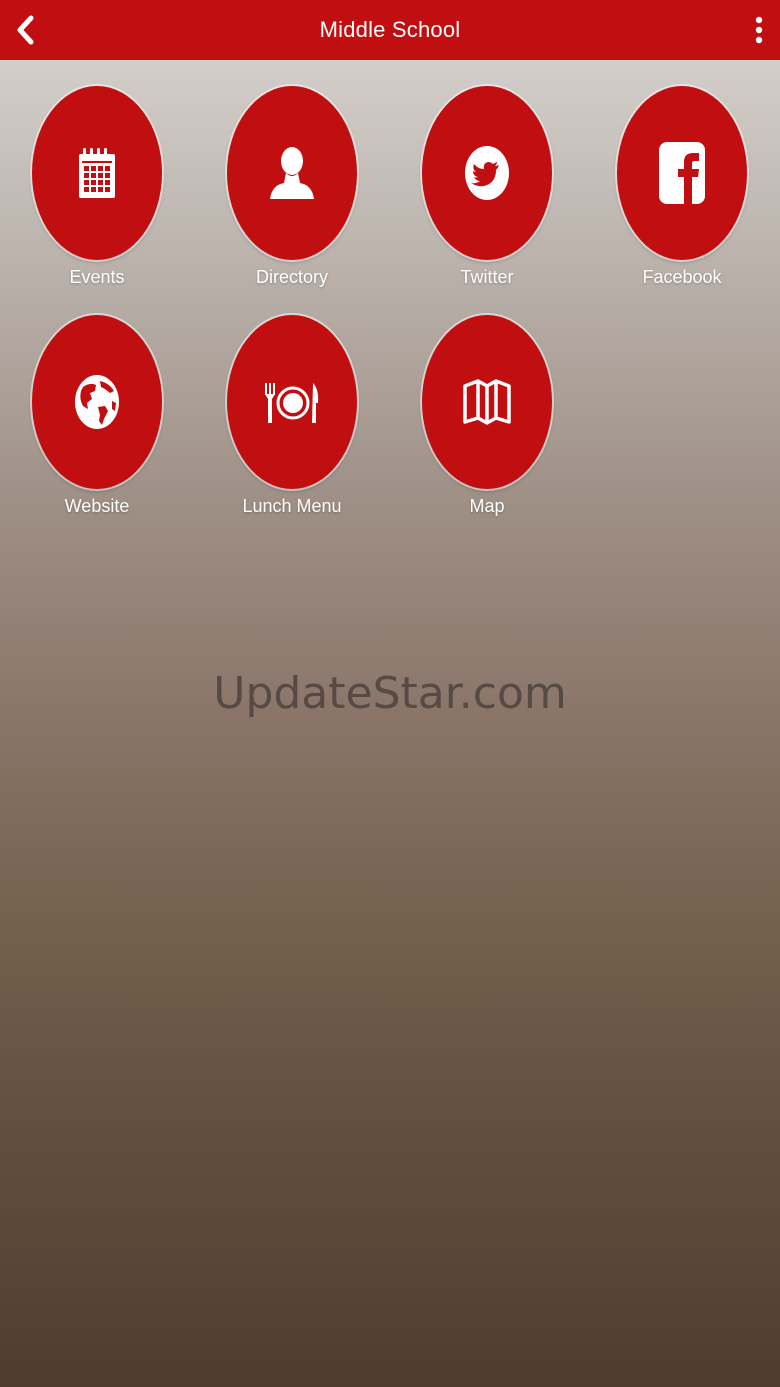  I want to click on twitter-circle, so click(487, 173).